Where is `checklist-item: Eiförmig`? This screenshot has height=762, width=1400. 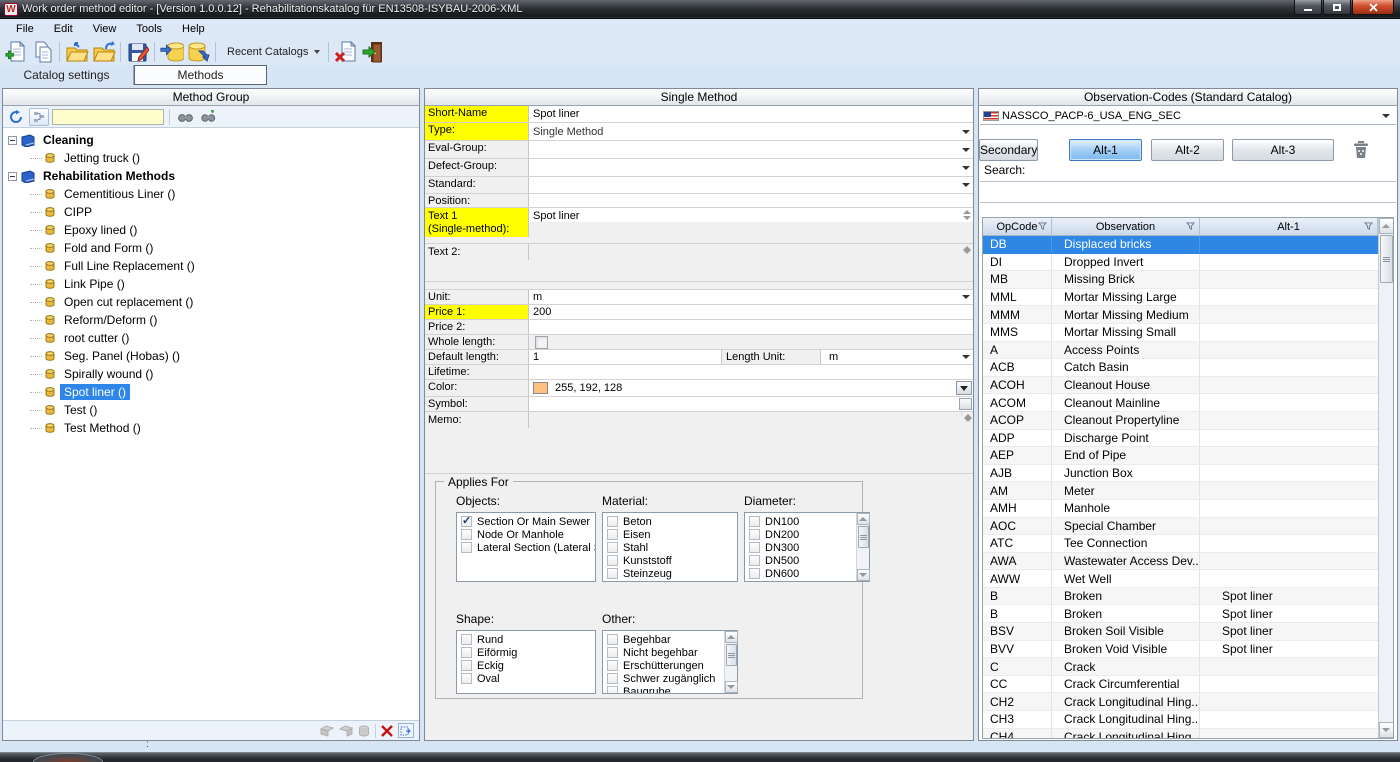
checklist-item: Eiförmig is located at coordinates (526, 652).